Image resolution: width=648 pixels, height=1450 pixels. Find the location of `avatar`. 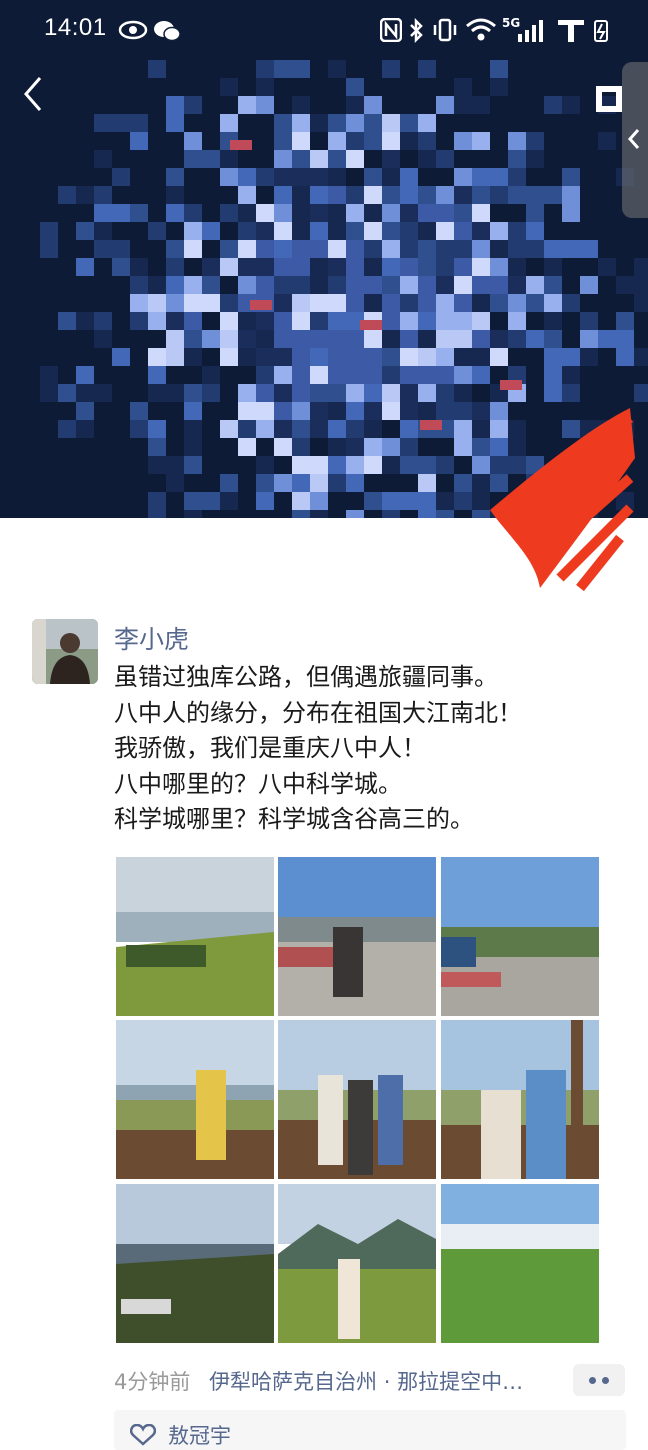

avatar is located at coordinates (65, 651).